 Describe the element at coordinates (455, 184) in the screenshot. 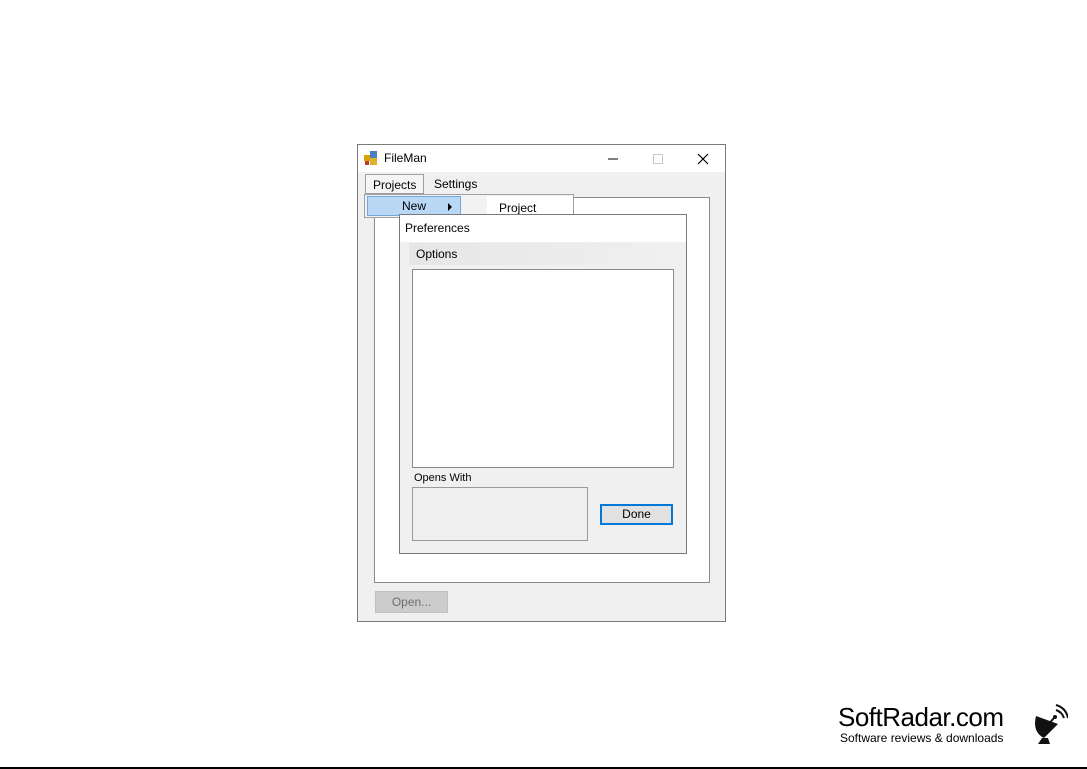

I see `menu-settings: Settings` at that location.